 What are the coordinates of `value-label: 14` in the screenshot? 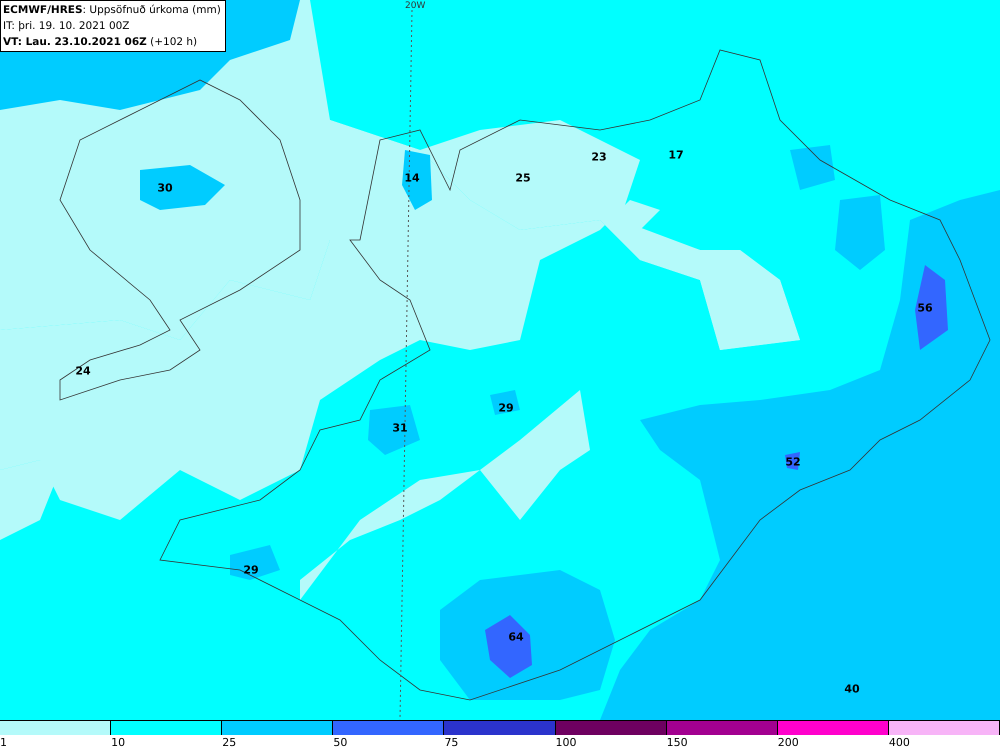 It's located at (412, 178).